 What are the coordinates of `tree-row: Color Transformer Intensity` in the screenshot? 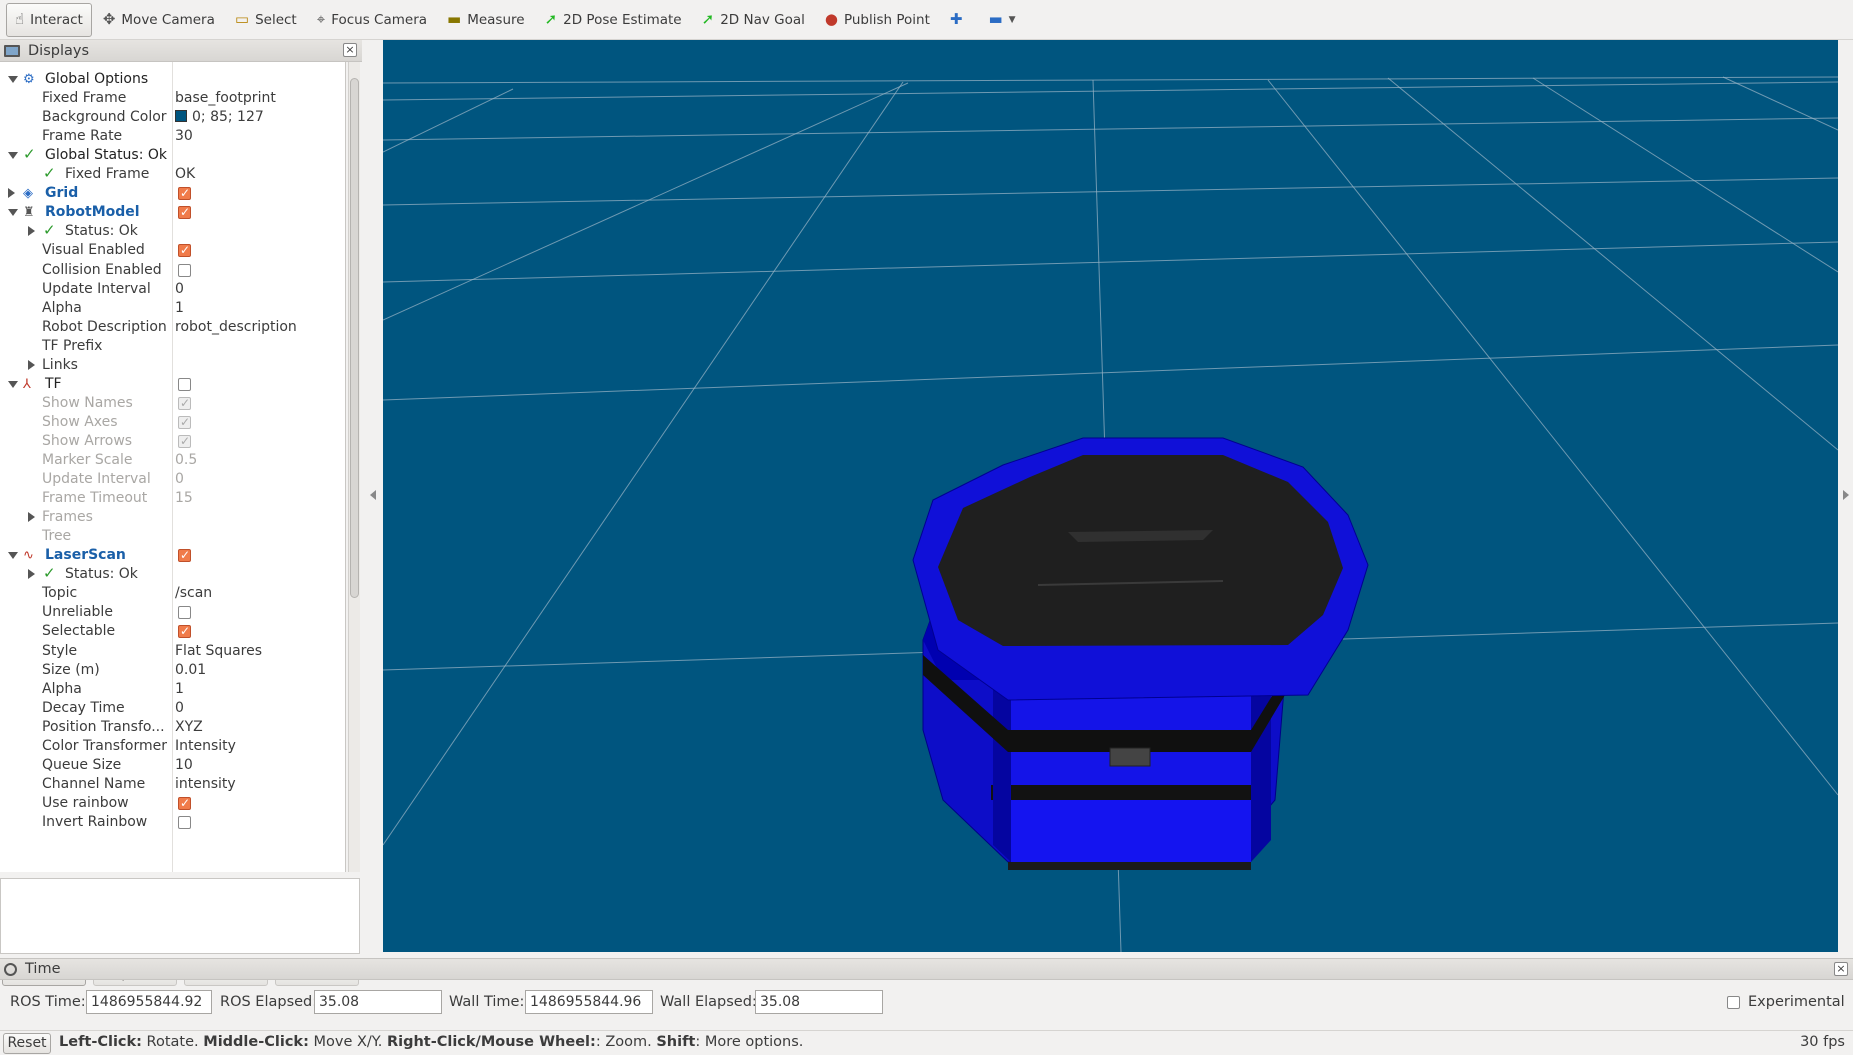 It's located at (172, 746).